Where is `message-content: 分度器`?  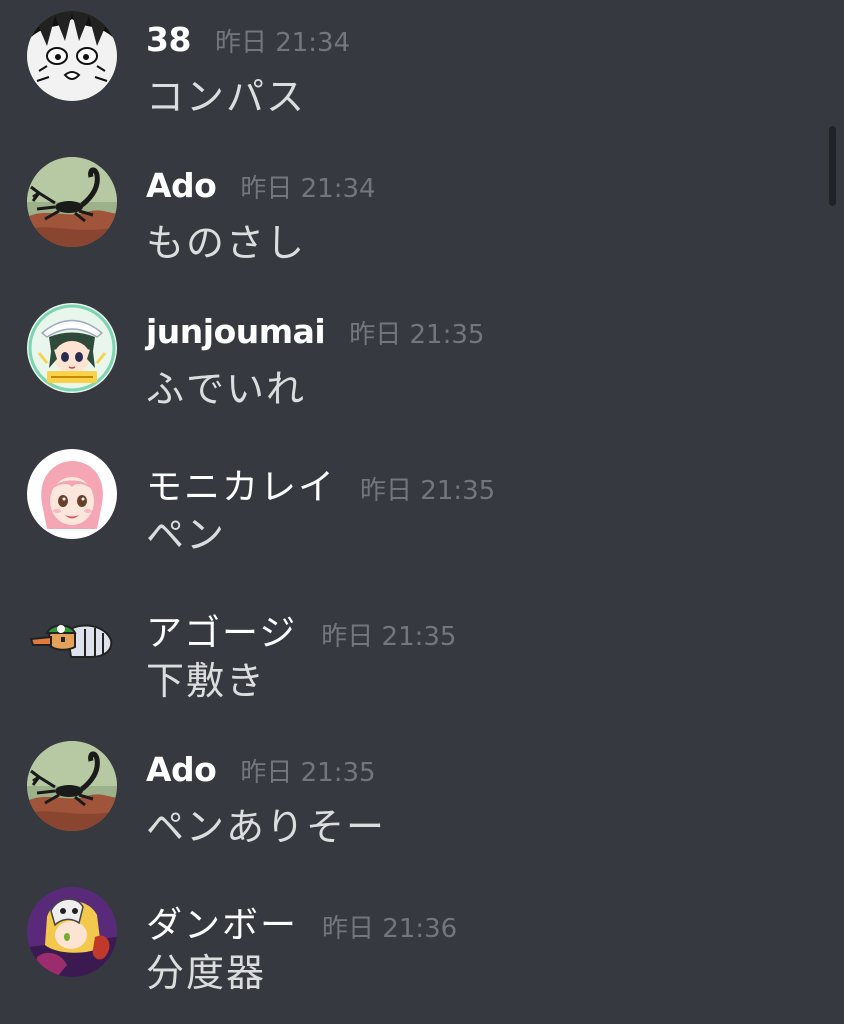 message-content: 分度器 is located at coordinates (206, 973).